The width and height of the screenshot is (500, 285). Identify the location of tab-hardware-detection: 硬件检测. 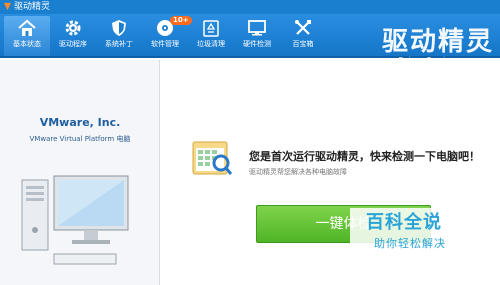
(257, 36).